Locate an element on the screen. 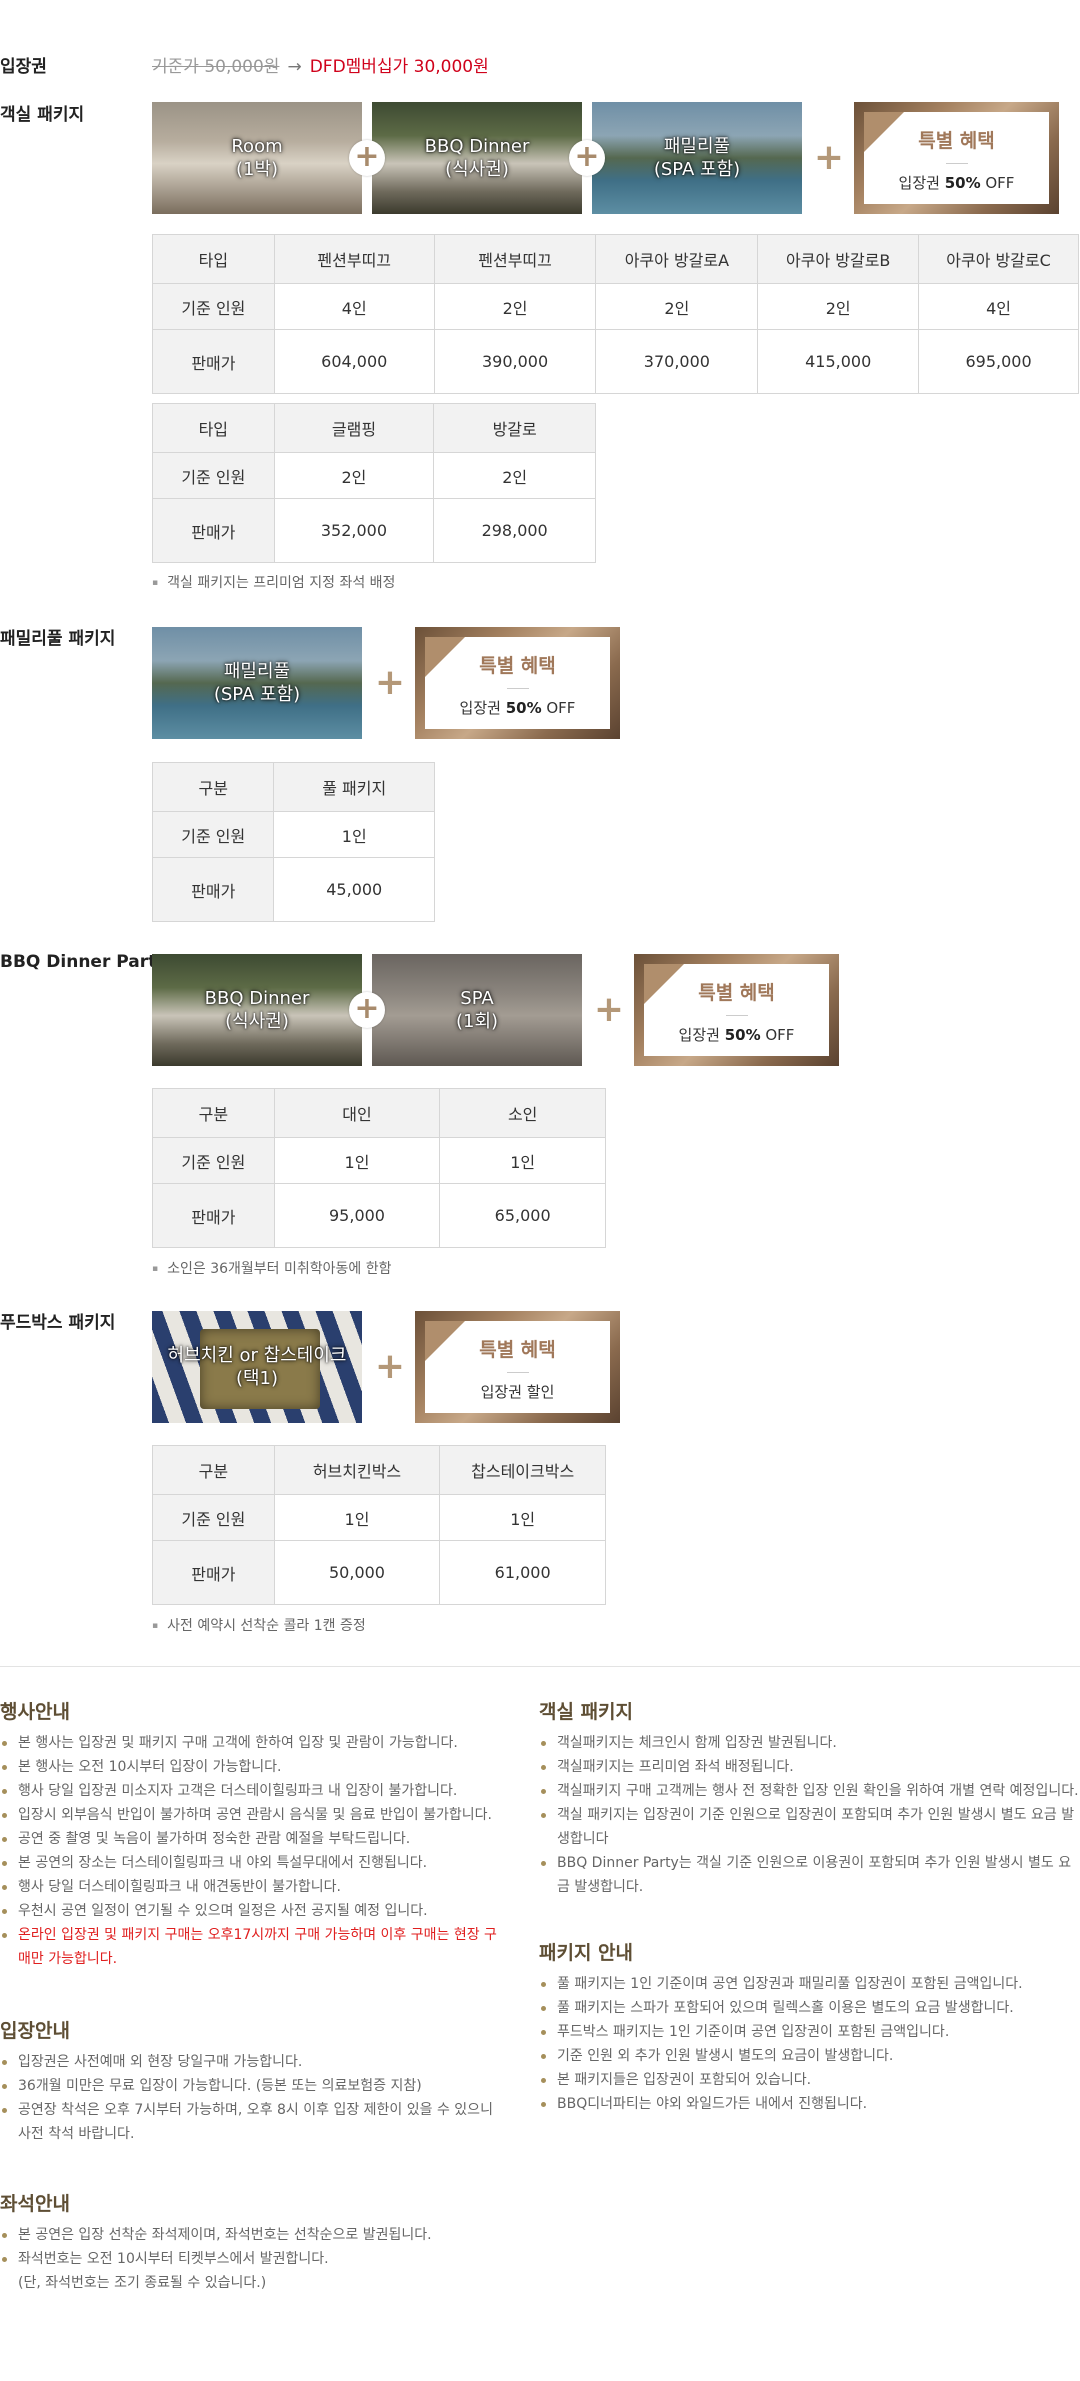 This screenshot has width=1080, height=2381. package-info-title: 패키지 안내 is located at coordinates (586, 1953).